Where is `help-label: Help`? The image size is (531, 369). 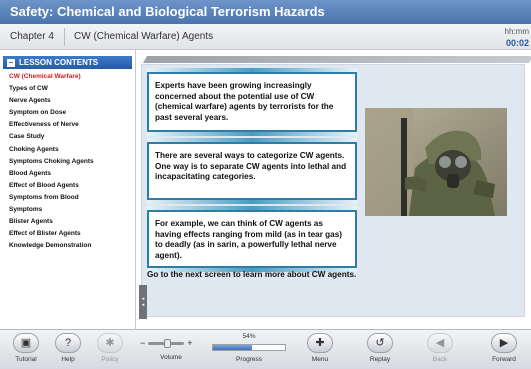
help-label: Help is located at coordinates (68, 359).